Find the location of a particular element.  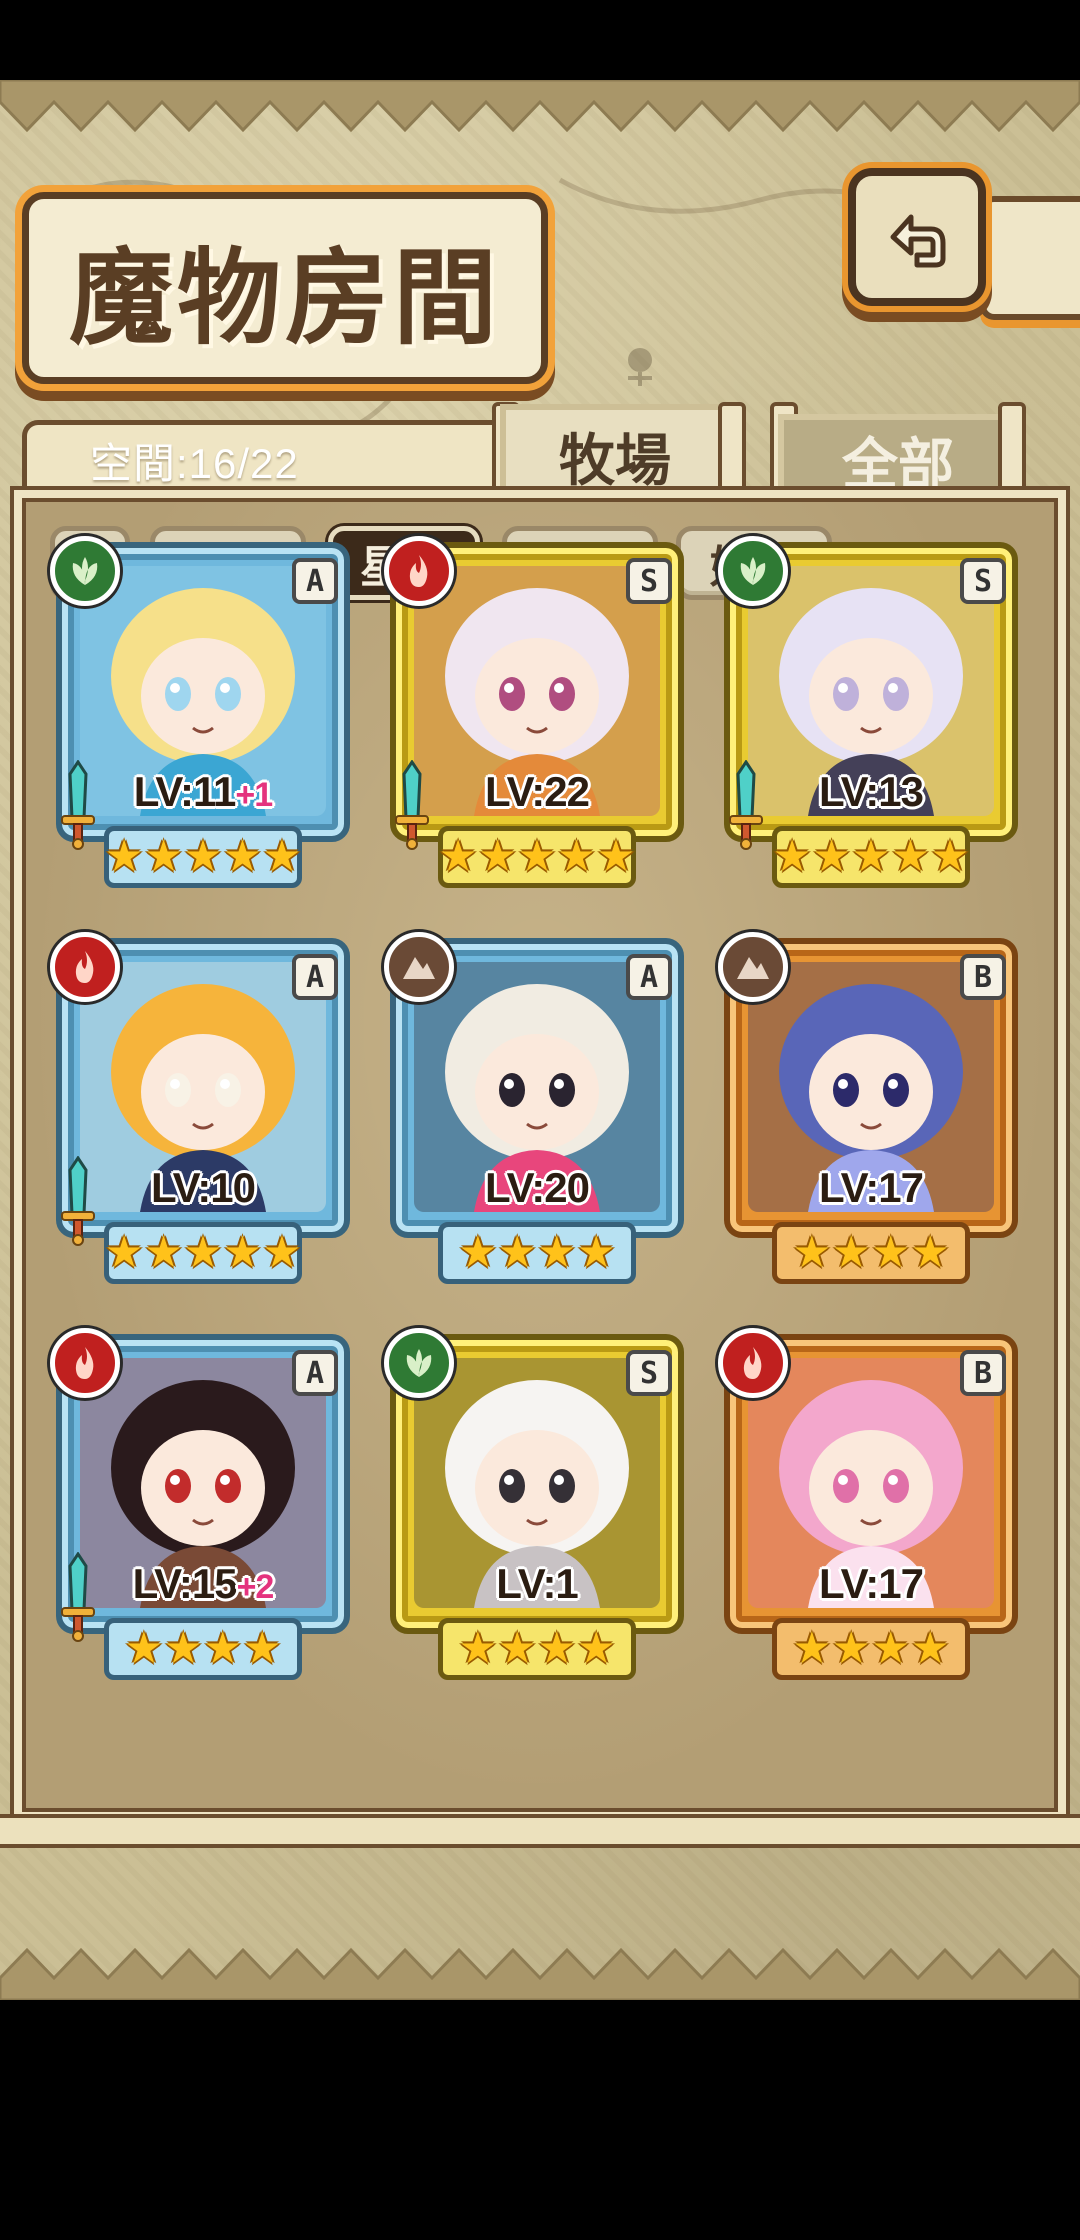

level-value: LV:15 is located at coordinates (185, 1583).